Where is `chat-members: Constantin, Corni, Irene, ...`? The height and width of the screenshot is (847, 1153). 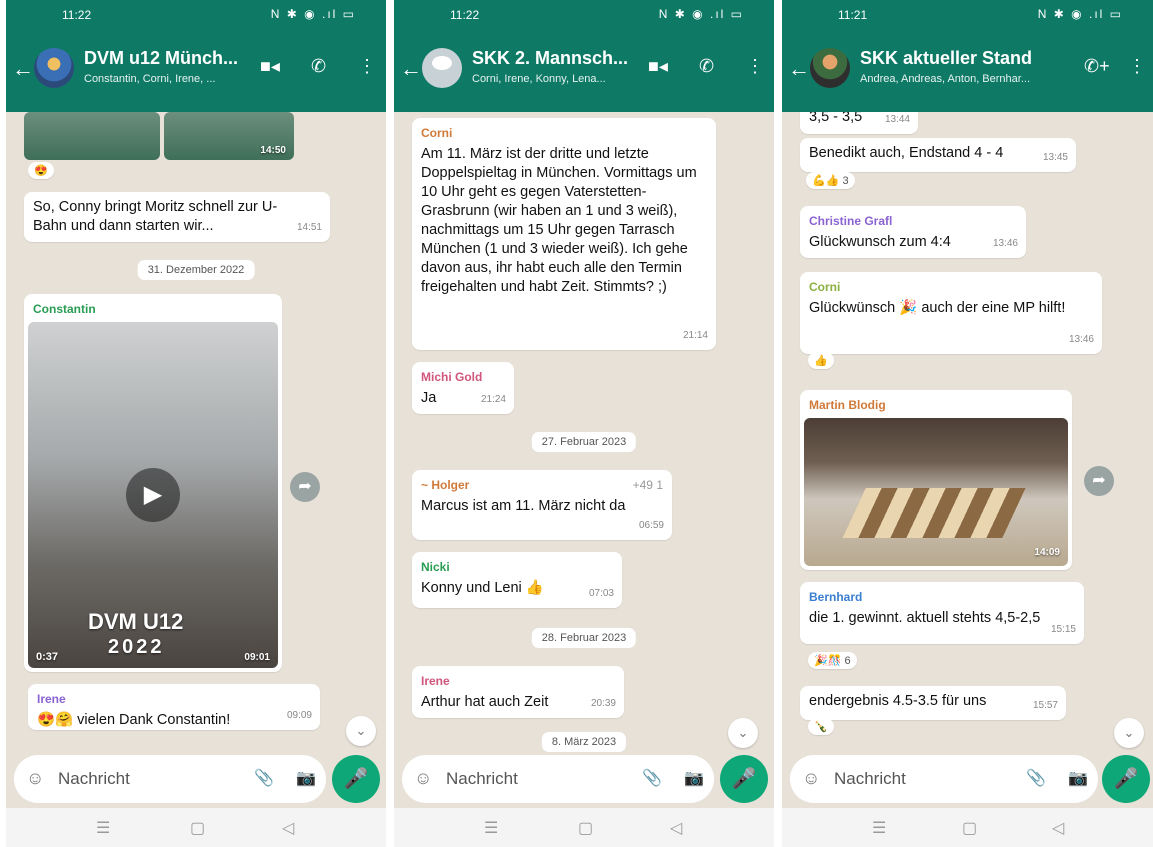
chat-members: Constantin, Corni, Irene, ... is located at coordinates (149, 79).